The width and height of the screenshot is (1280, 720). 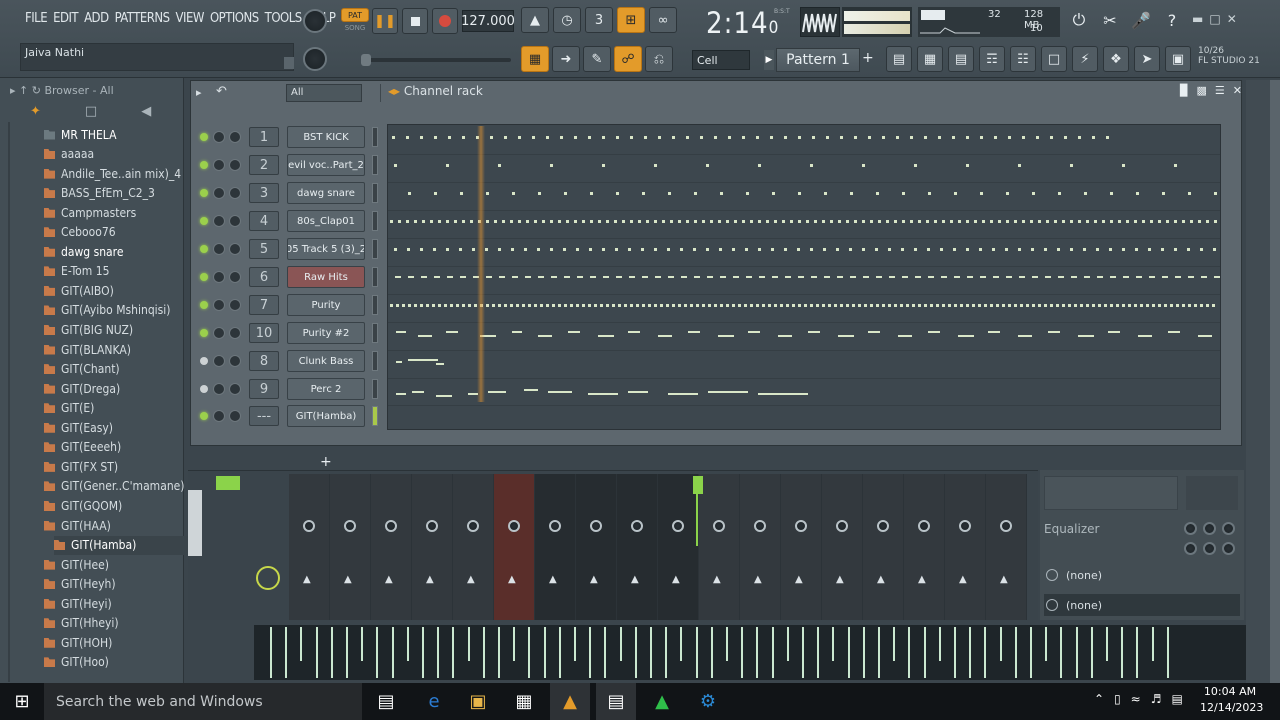 What do you see at coordinates (326, 165) in the screenshot?
I see `channel-name-button: evil voc..Part_2` at bounding box center [326, 165].